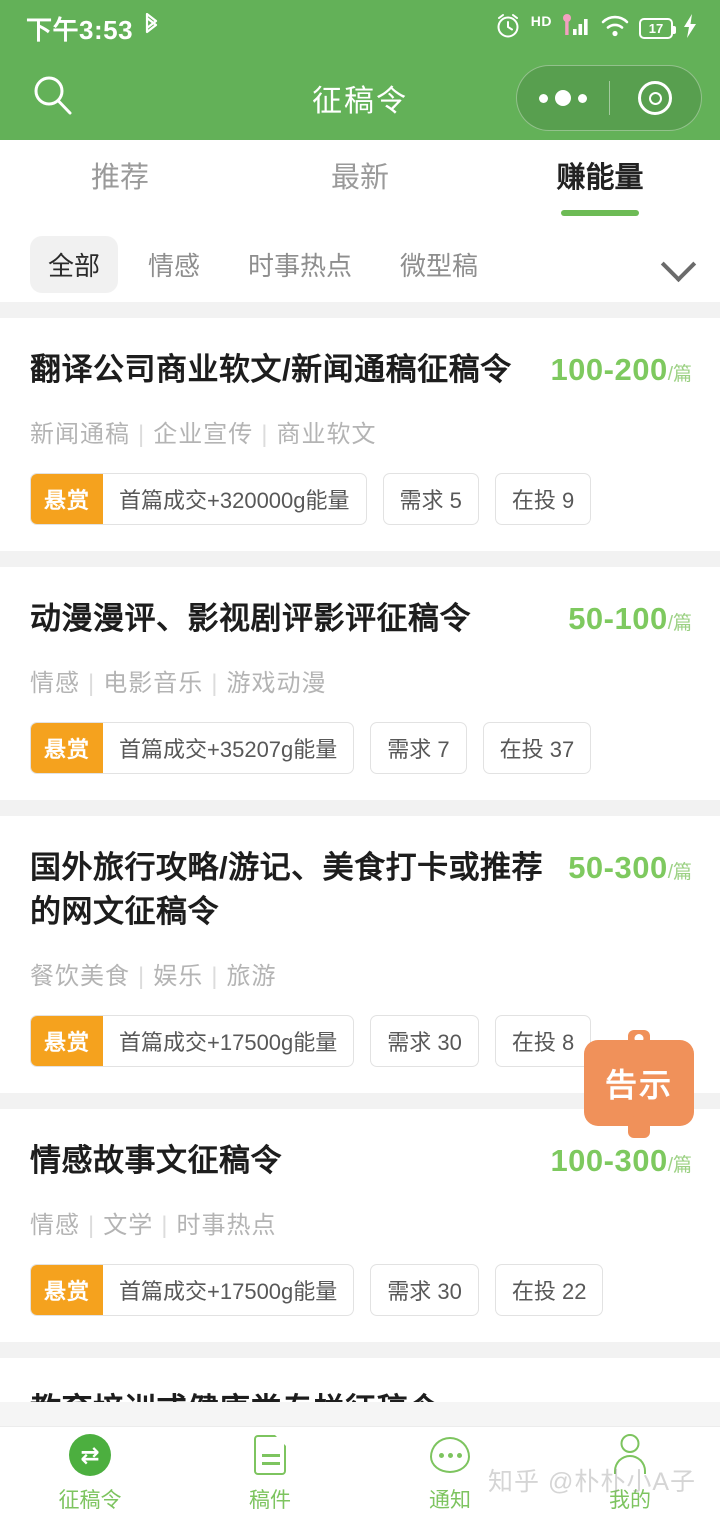  I want to click on fab-label: 告示, so click(638, 1085).